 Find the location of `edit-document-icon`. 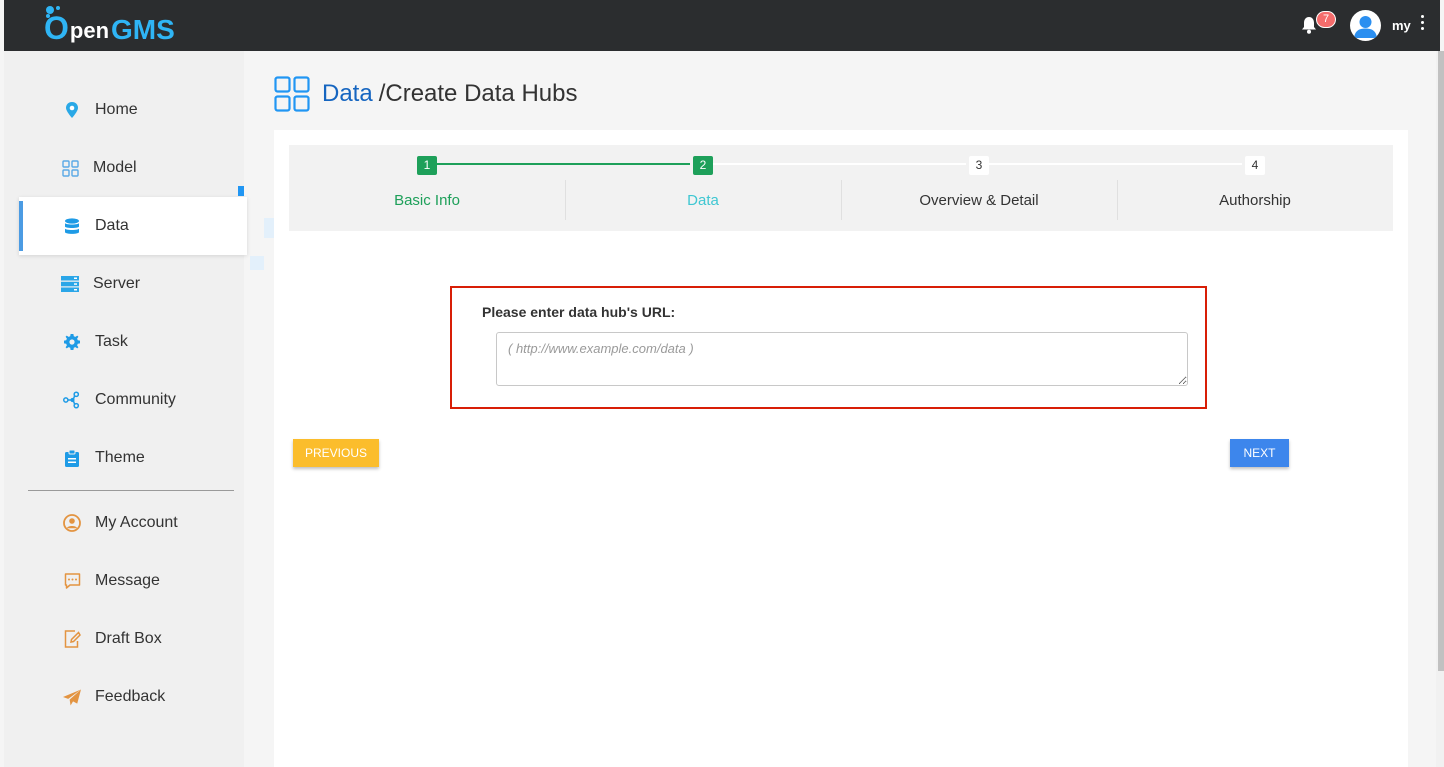

edit-document-icon is located at coordinates (72, 639).